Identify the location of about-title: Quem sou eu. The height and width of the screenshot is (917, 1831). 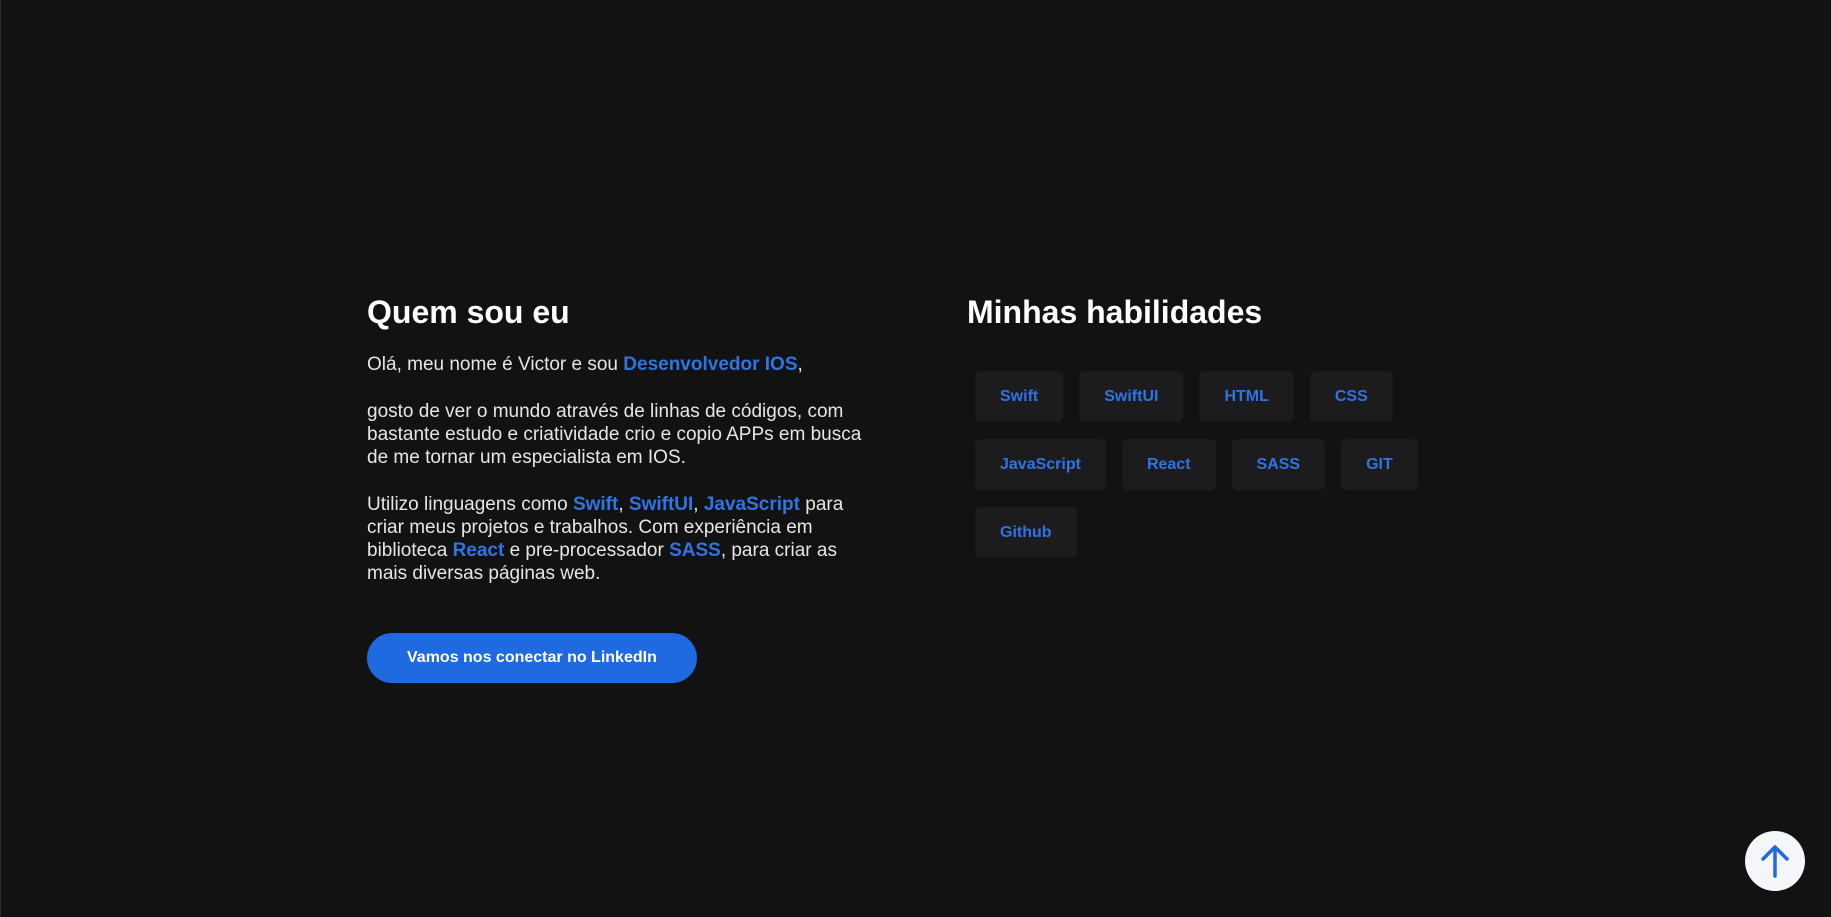
(468, 312).